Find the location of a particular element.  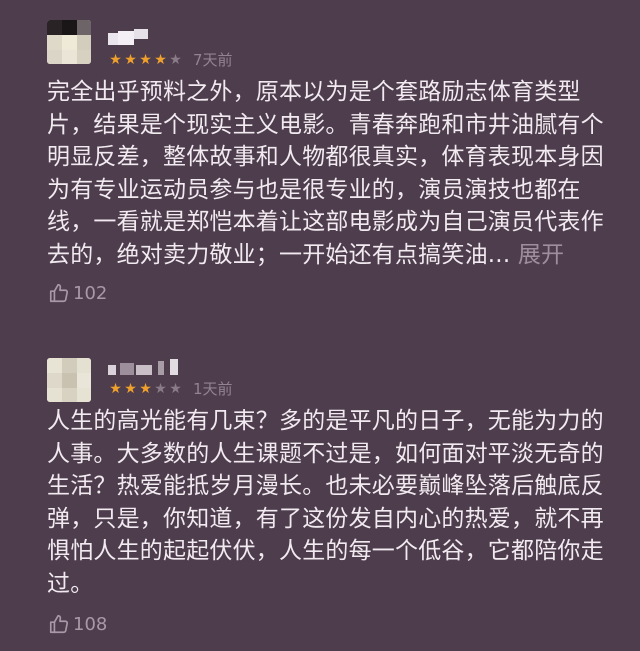

like-button: 108 is located at coordinates (77, 624).